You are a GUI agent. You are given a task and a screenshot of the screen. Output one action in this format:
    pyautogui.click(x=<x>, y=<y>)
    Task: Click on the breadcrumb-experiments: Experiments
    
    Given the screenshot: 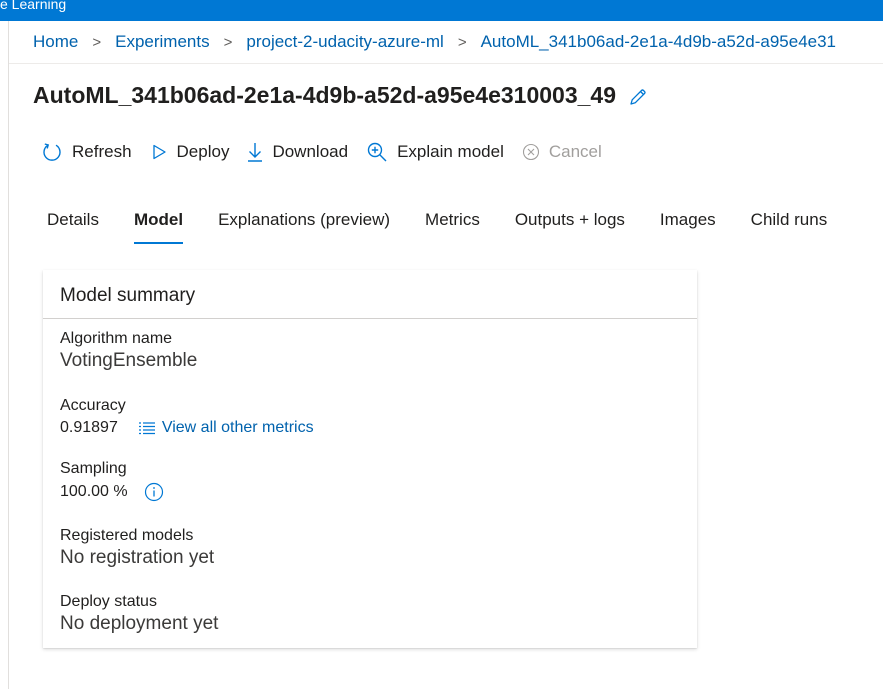 What is the action you would take?
    pyautogui.click(x=162, y=42)
    